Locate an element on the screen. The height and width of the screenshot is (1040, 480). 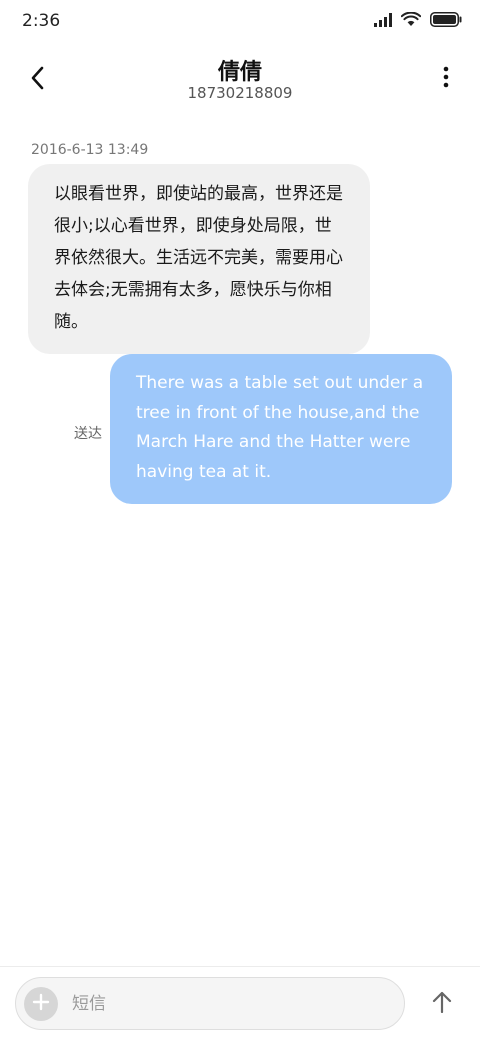
conversation-header: 倩倩 18730218809 is located at coordinates (240, 80).